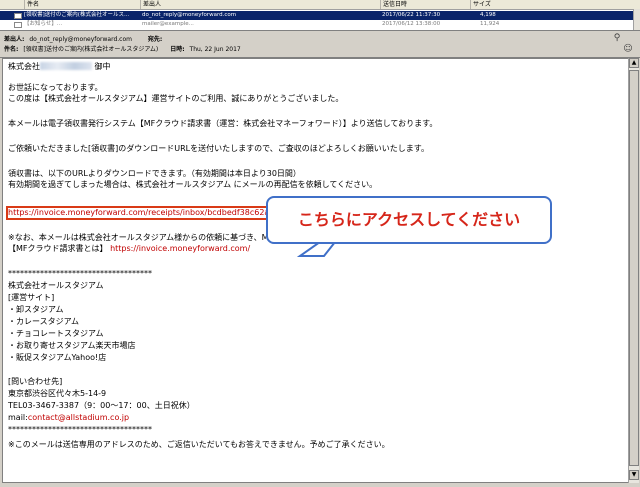 The width and height of the screenshot is (640, 487). What do you see at coordinates (36, 309) in the screenshot?
I see `sig-site: ・卸スタジアム` at bounding box center [36, 309].